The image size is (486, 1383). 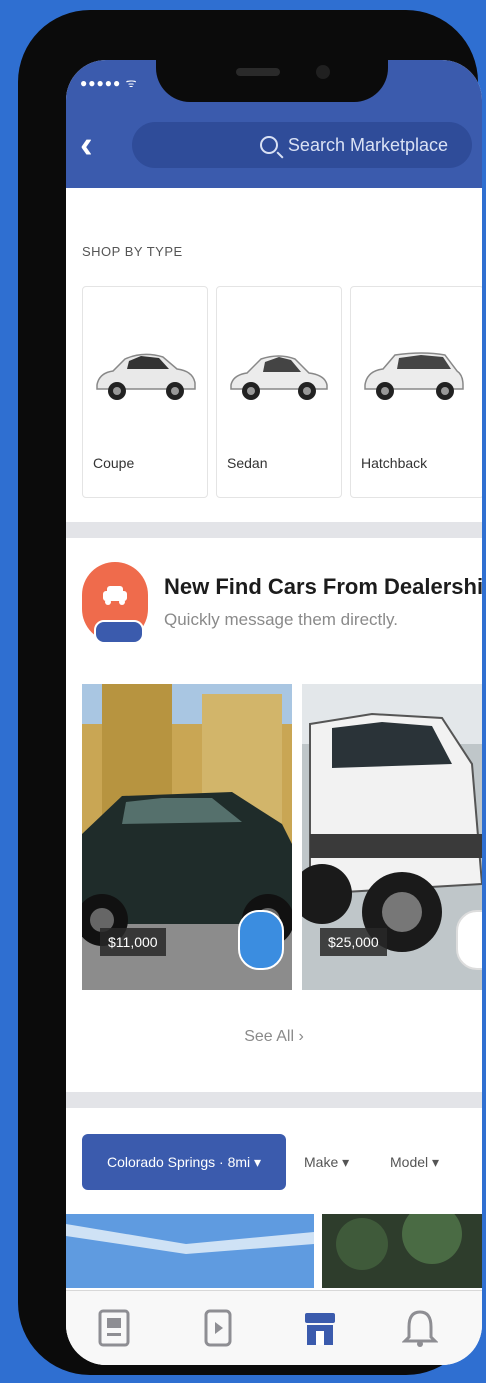 I want to click on listing-price-2: $25,000, so click(x=353, y=942).